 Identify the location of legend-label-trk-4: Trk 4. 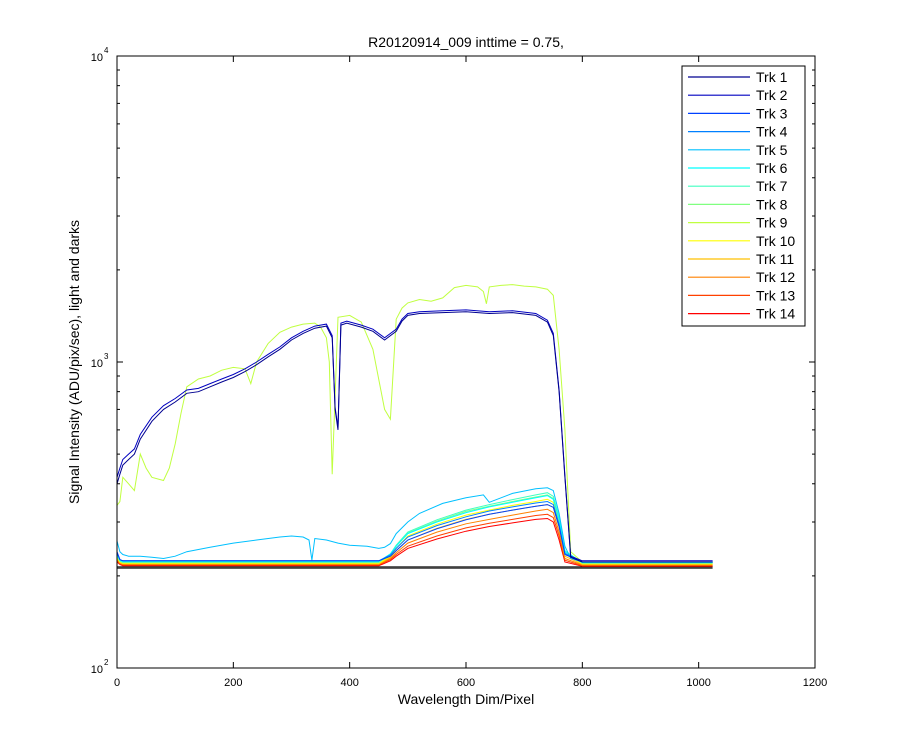
(772, 132).